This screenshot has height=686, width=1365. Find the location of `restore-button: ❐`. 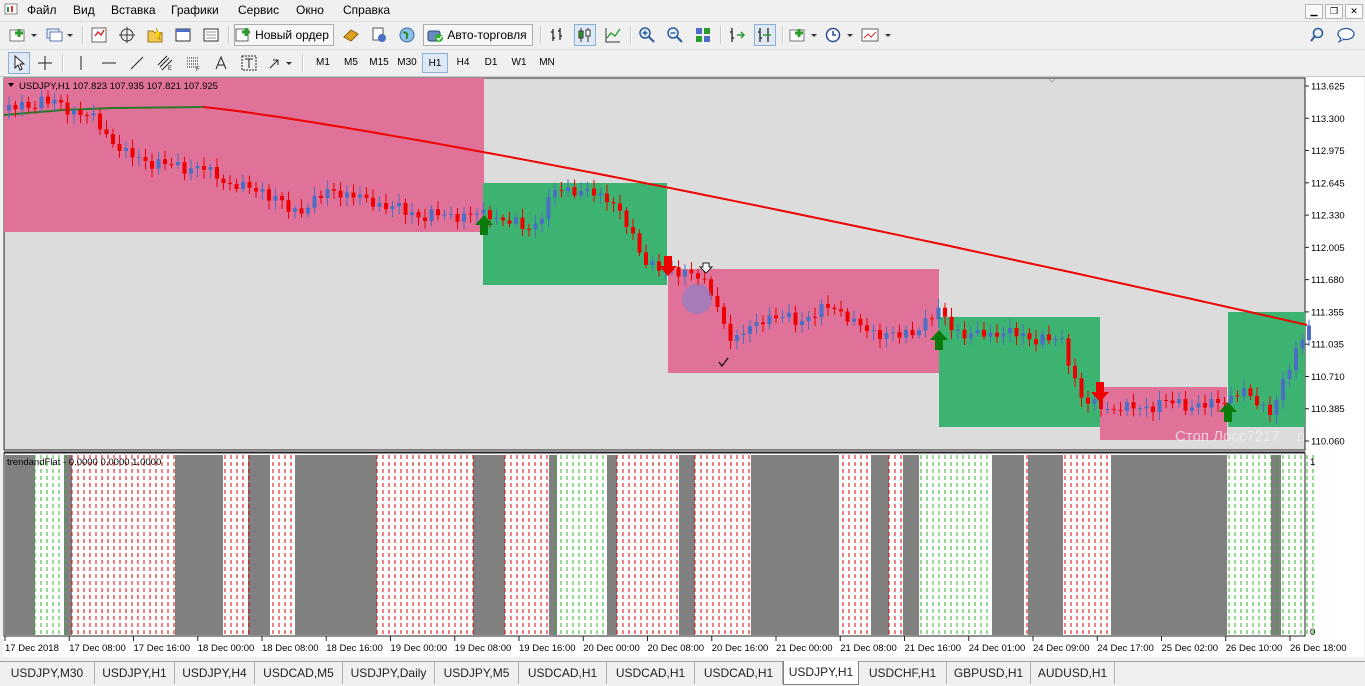

restore-button: ❐ is located at coordinates (1334, 11).